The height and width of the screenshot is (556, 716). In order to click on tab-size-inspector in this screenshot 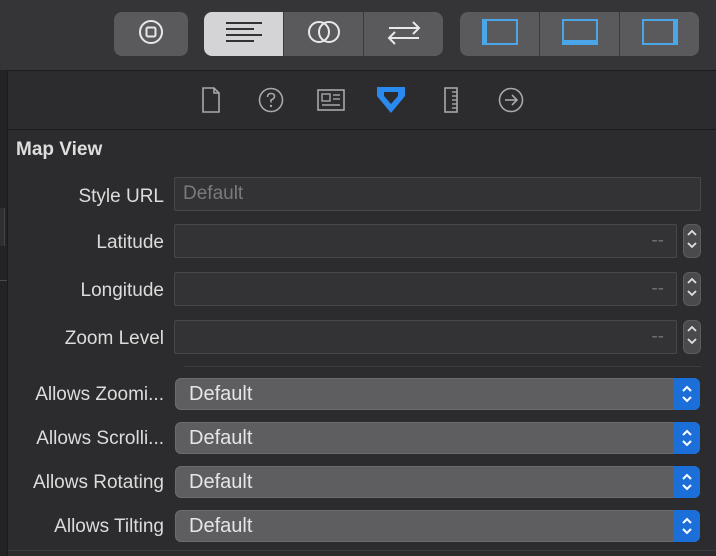, I will do `click(451, 102)`.